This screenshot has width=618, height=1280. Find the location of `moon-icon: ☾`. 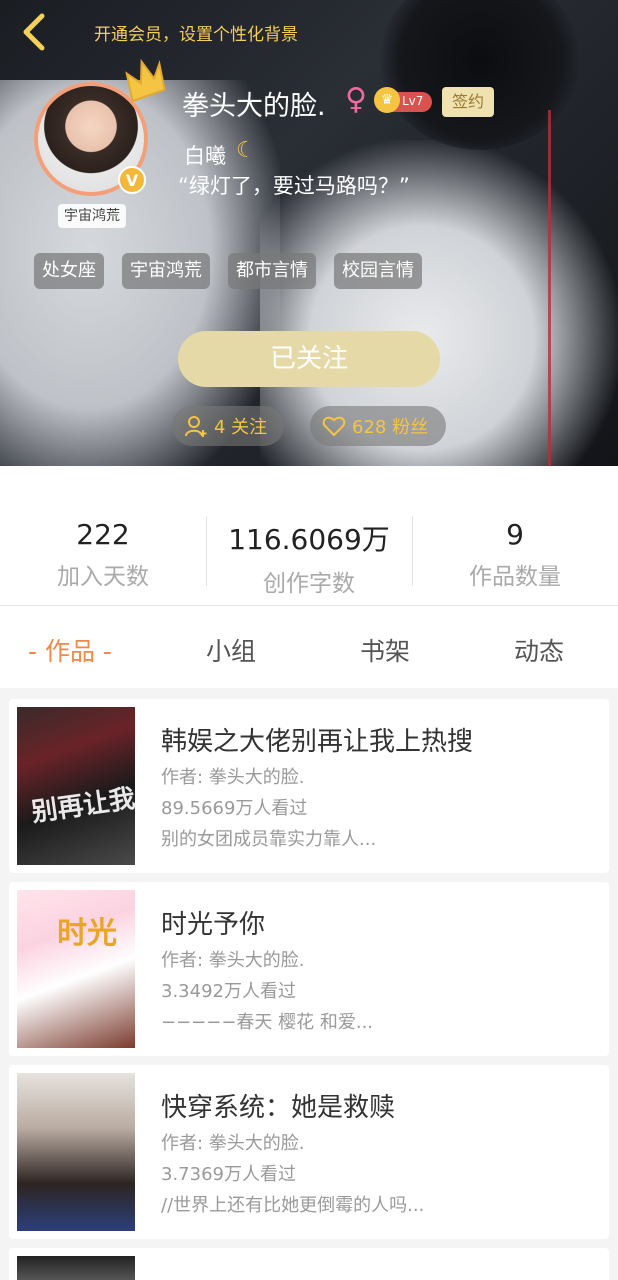

moon-icon: ☾ is located at coordinates (246, 150).